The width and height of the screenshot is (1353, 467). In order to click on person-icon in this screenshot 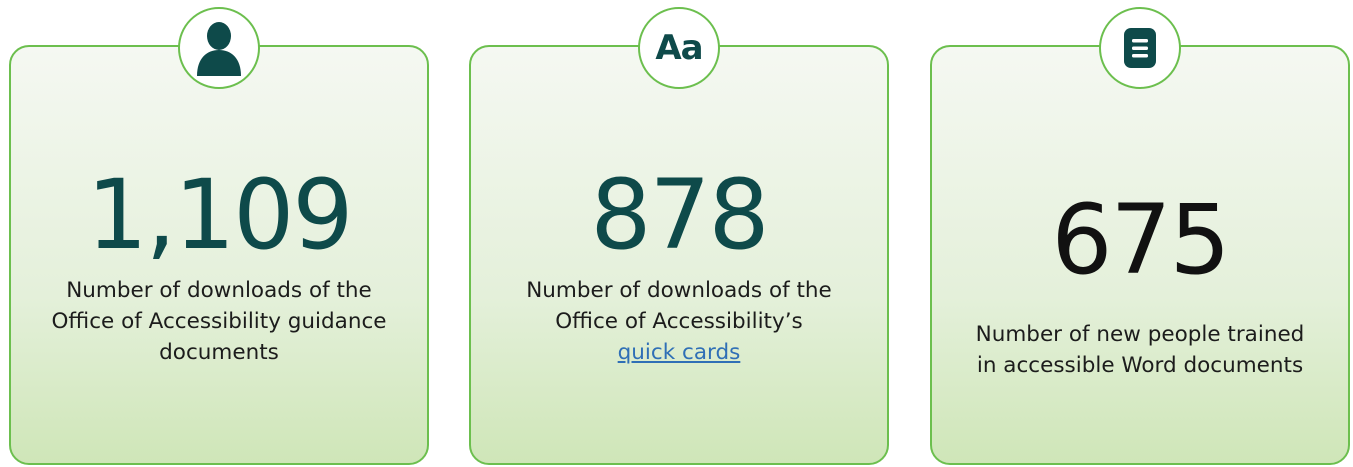, I will do `click(219, 49)`.